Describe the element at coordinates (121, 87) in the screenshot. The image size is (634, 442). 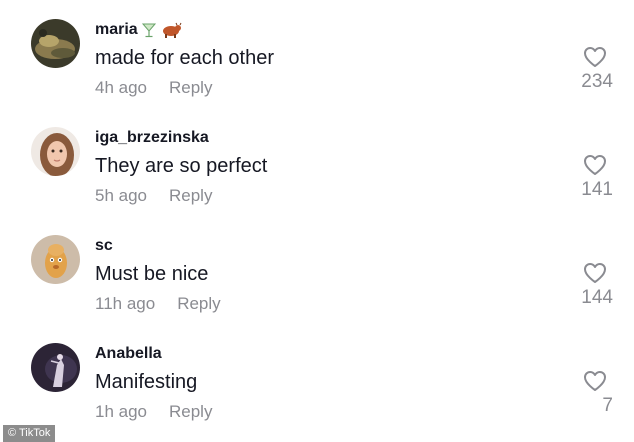
I see `comment-time: 4h ago` at that location.